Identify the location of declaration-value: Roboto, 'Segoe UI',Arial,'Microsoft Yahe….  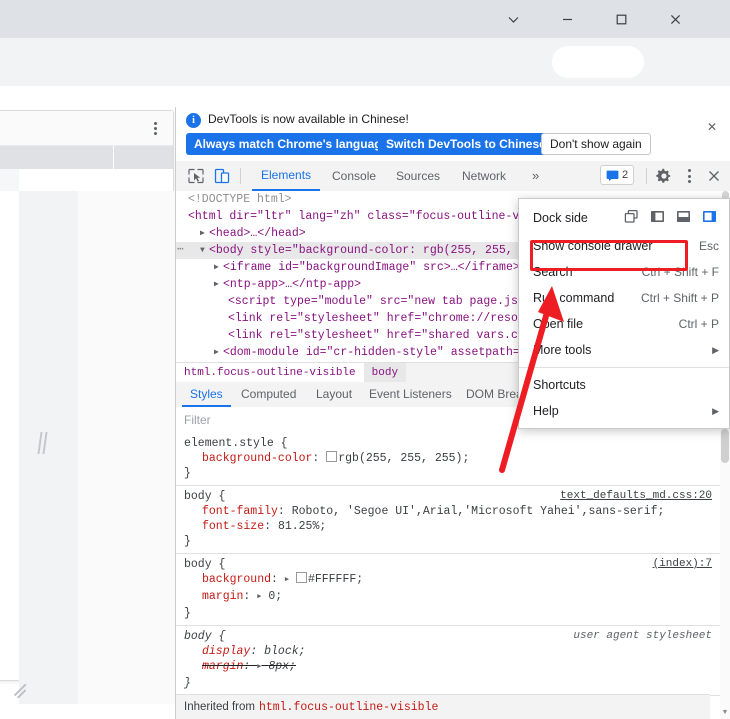
(475, 511).